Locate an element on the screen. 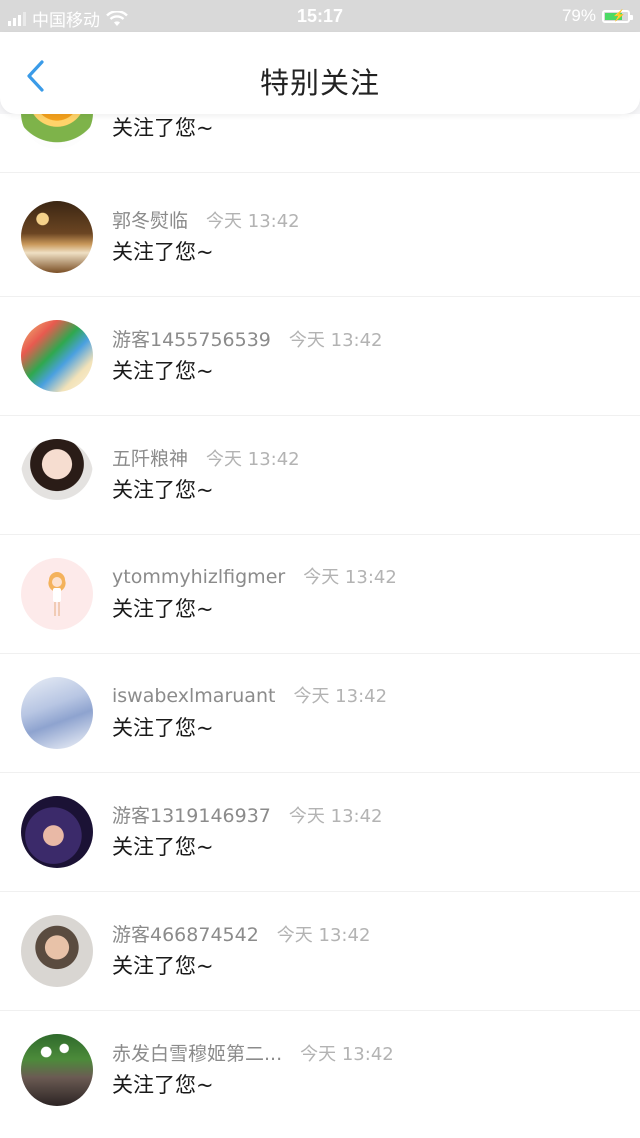  user-name: ytommyhizlfigmer is located at coordinates (199, 577).